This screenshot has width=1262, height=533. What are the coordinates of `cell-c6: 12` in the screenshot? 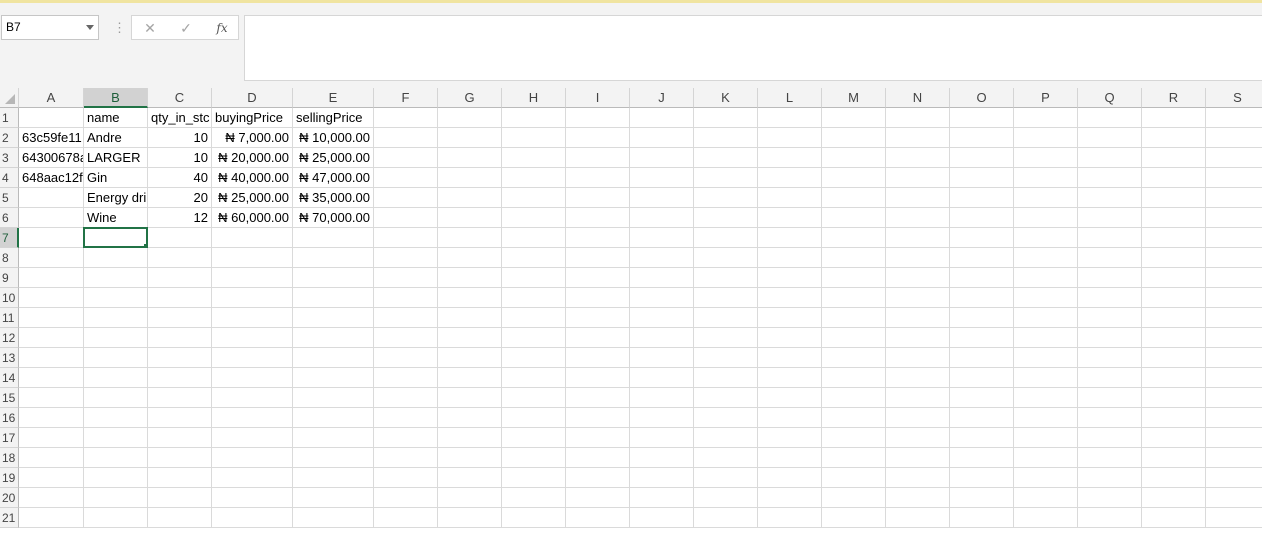 It's located at (180, 218).